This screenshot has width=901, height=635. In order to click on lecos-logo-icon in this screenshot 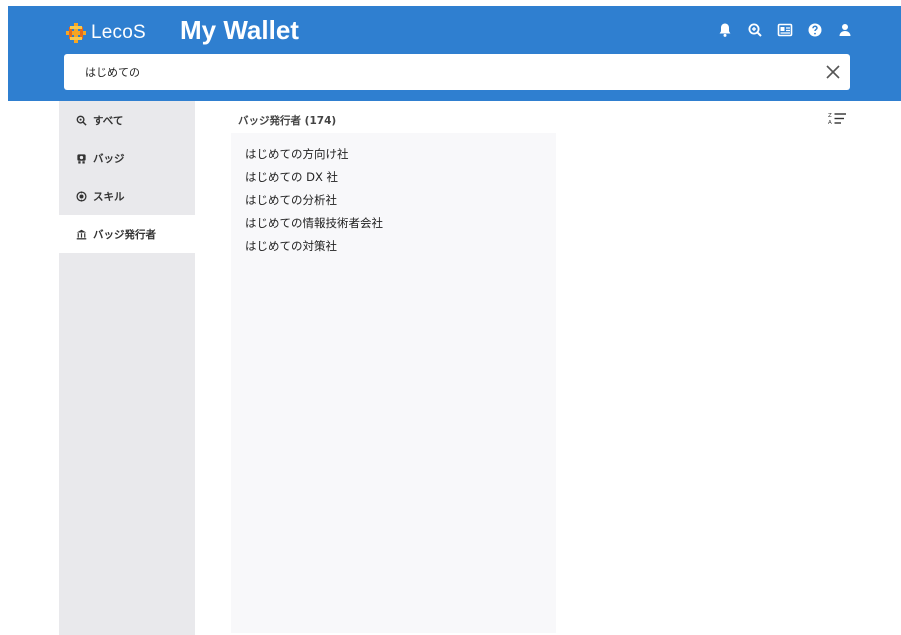, I will do `click(76, 33)`.